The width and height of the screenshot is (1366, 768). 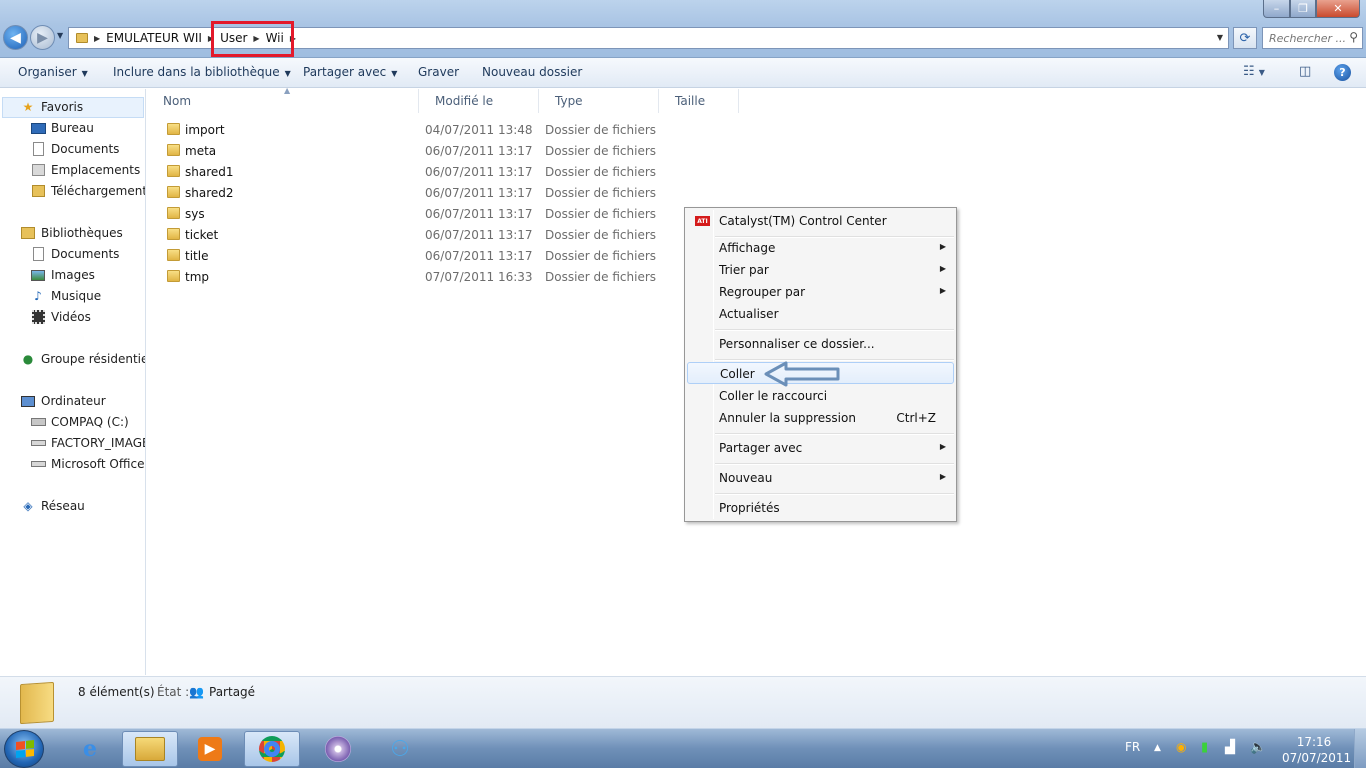 I want to click on windows-logo-icon, so click(x=25, y=749).